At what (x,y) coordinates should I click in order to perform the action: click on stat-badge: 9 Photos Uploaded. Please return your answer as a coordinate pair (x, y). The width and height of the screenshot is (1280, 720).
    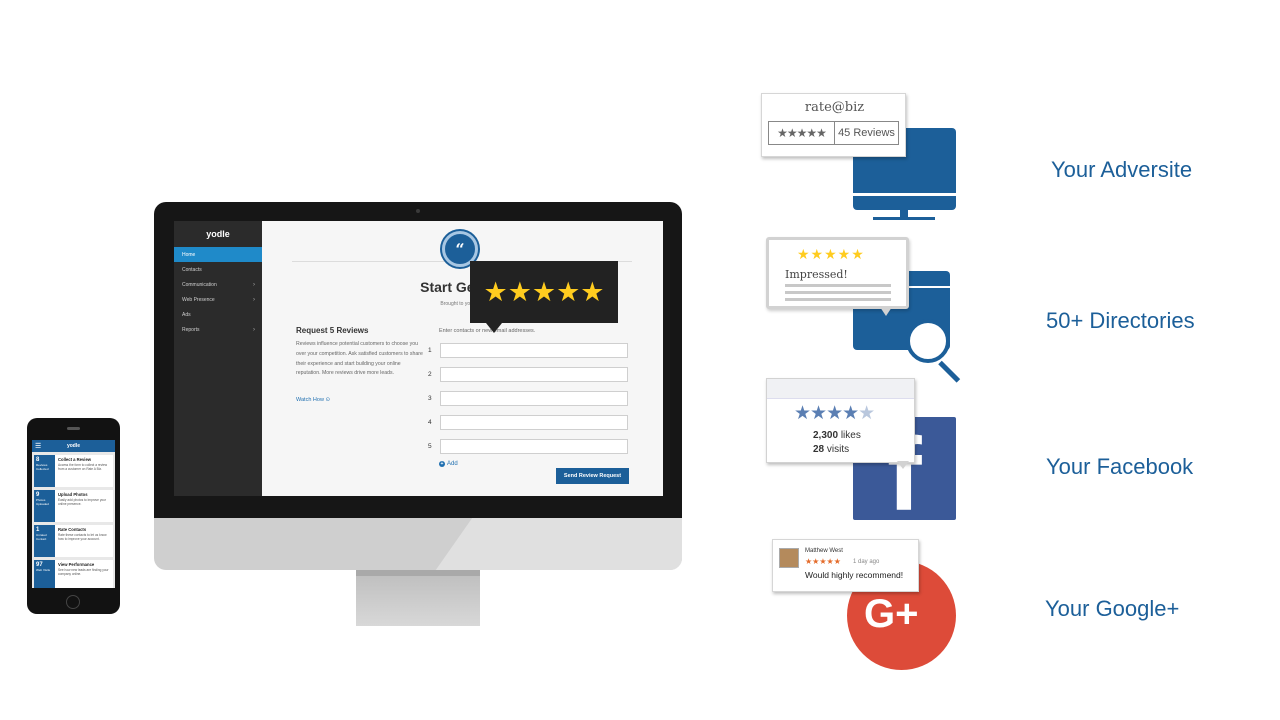
    Looking at the image, I should click on (44, 506).